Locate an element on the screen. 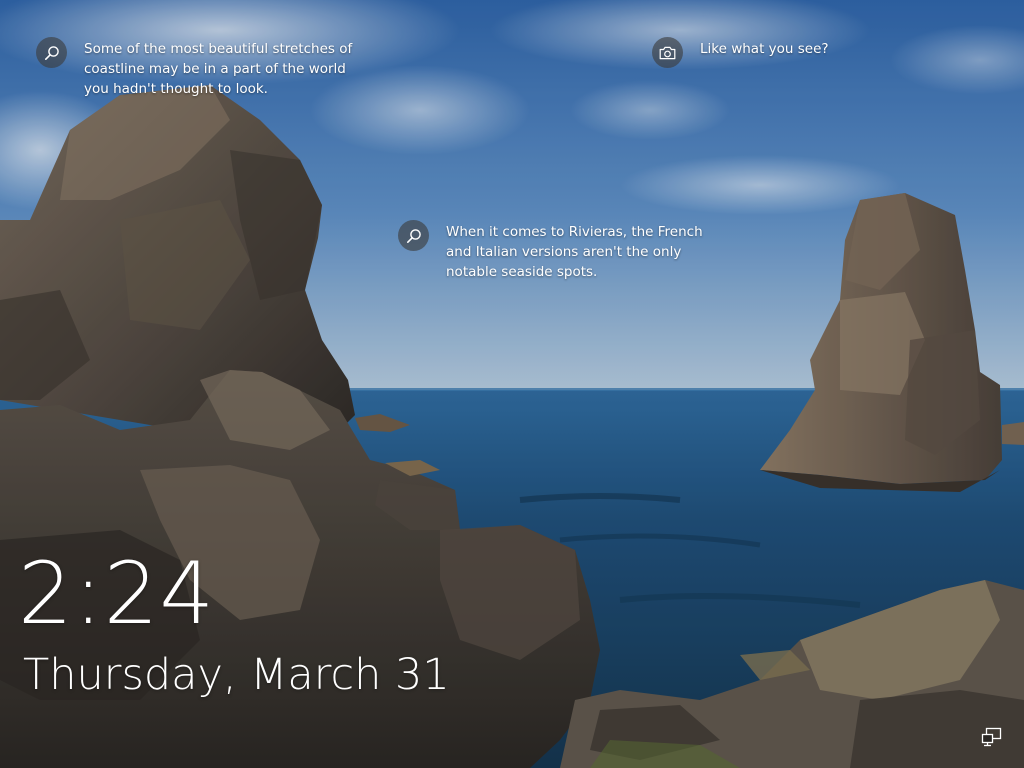 The height and width of the screenshot is (768, 1024). network-icon is located at coordinates (992, 737).